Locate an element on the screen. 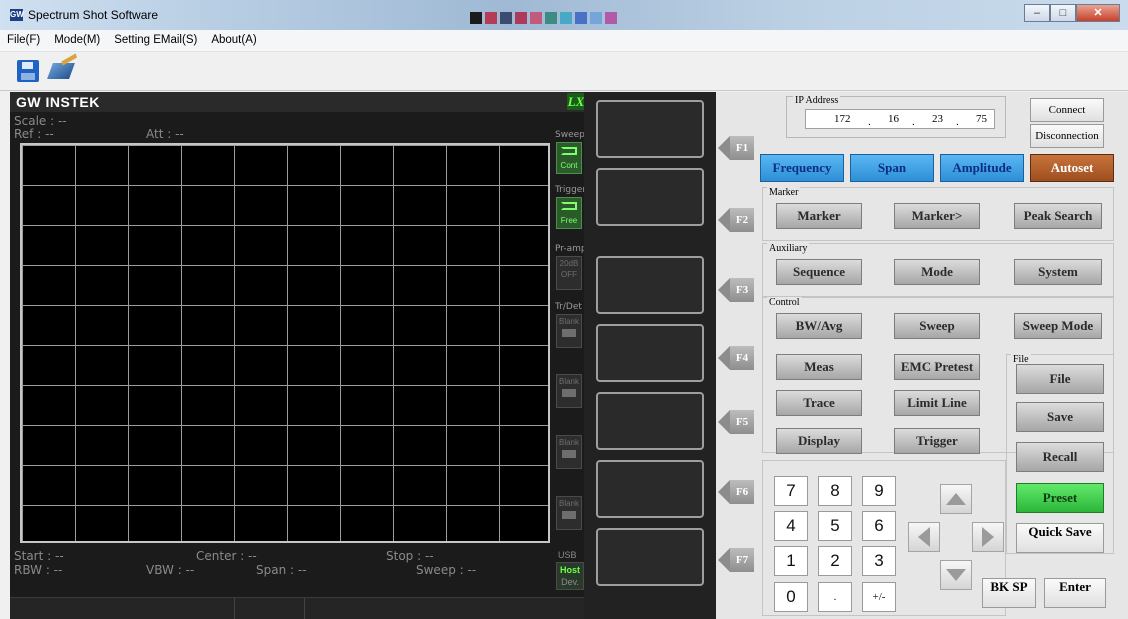 The width and height of the screenshot is (1128, 619). trigger-indicator-value: Free is located at coordinates (569, 220).